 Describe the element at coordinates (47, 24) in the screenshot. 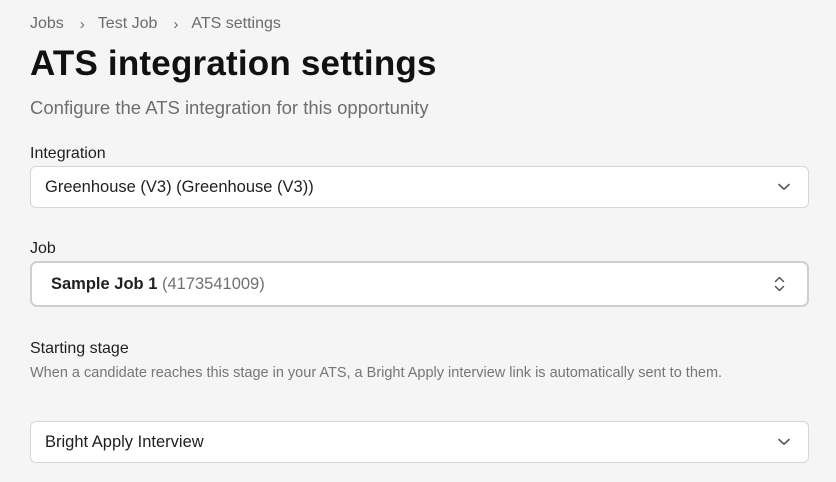

I see `breadcrumb-jobs: Jobs` at that location.